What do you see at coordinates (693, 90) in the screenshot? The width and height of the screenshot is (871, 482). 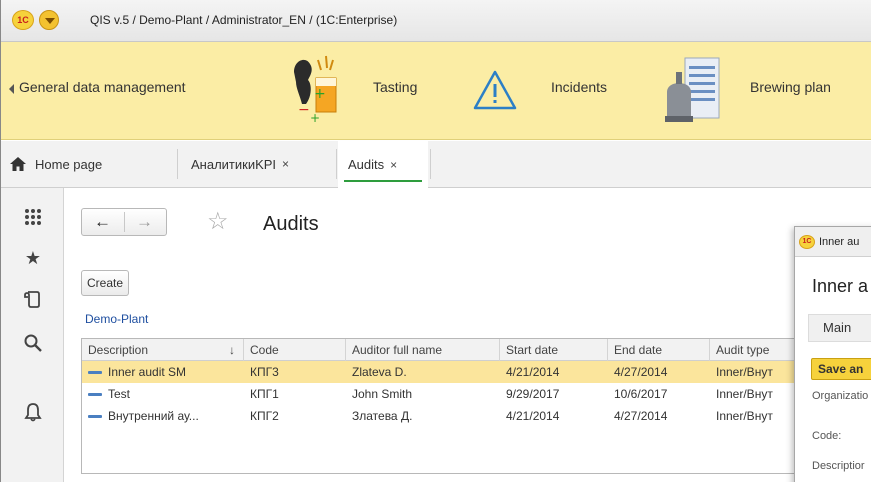 I see `brewing-plan-icon` at bounding box center [693, 90].